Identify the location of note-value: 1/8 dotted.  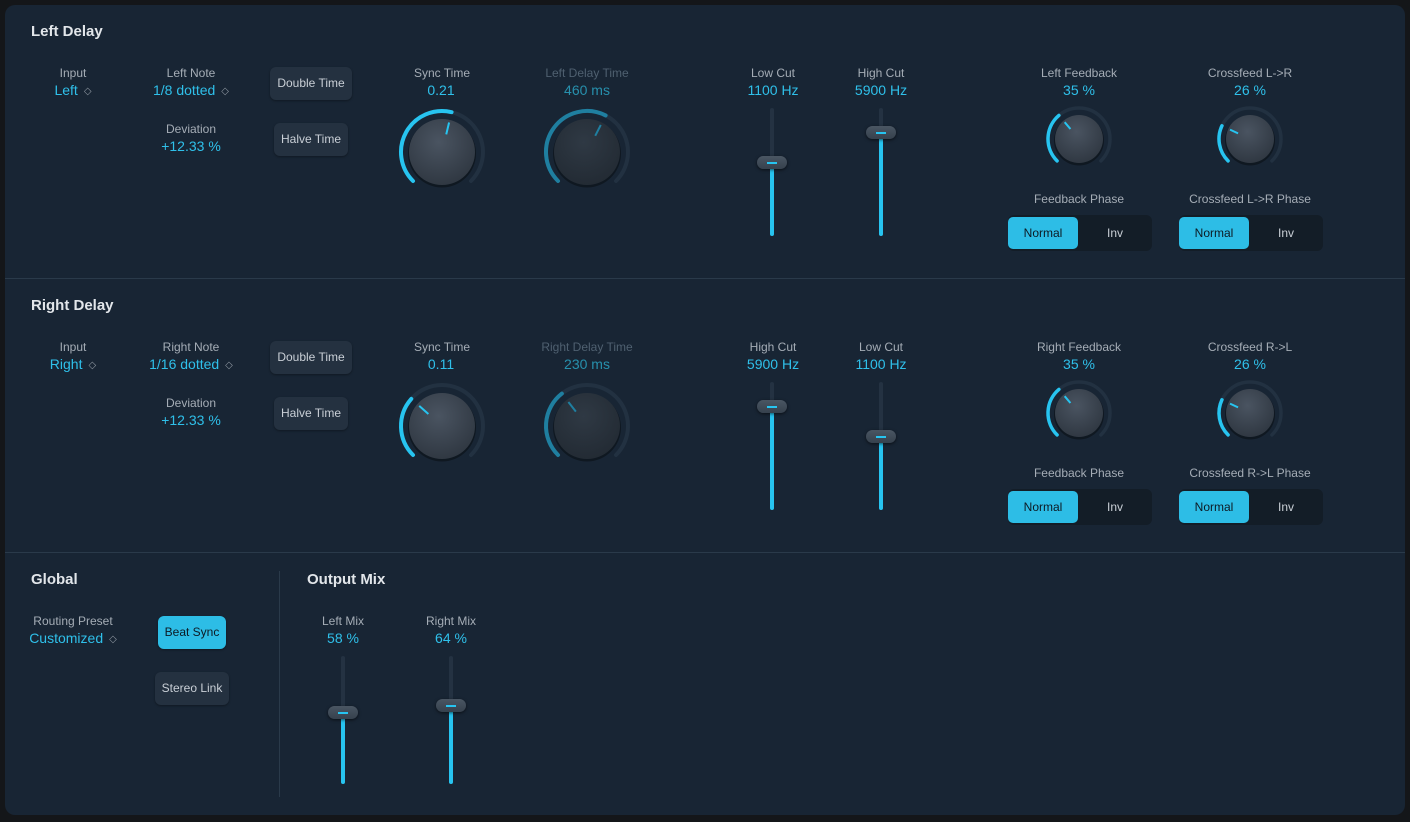
(184, 90).